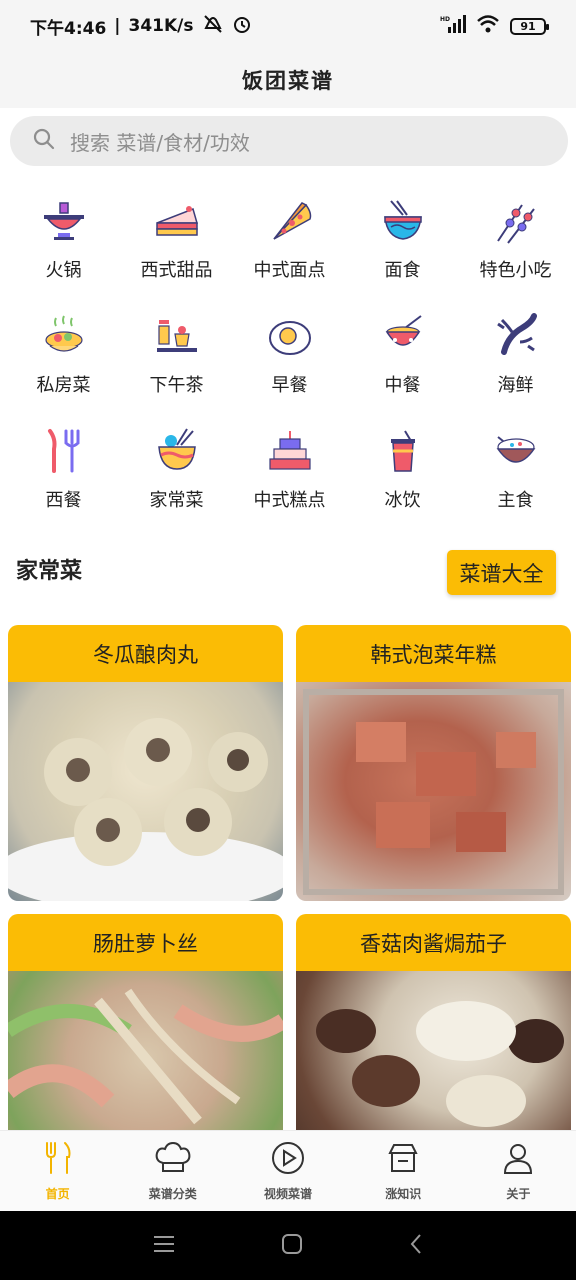 The width and height of the screenshot is (576, 1280). I want to click on recipe-card: 韩式泡菜年糕, so click(433, 763).